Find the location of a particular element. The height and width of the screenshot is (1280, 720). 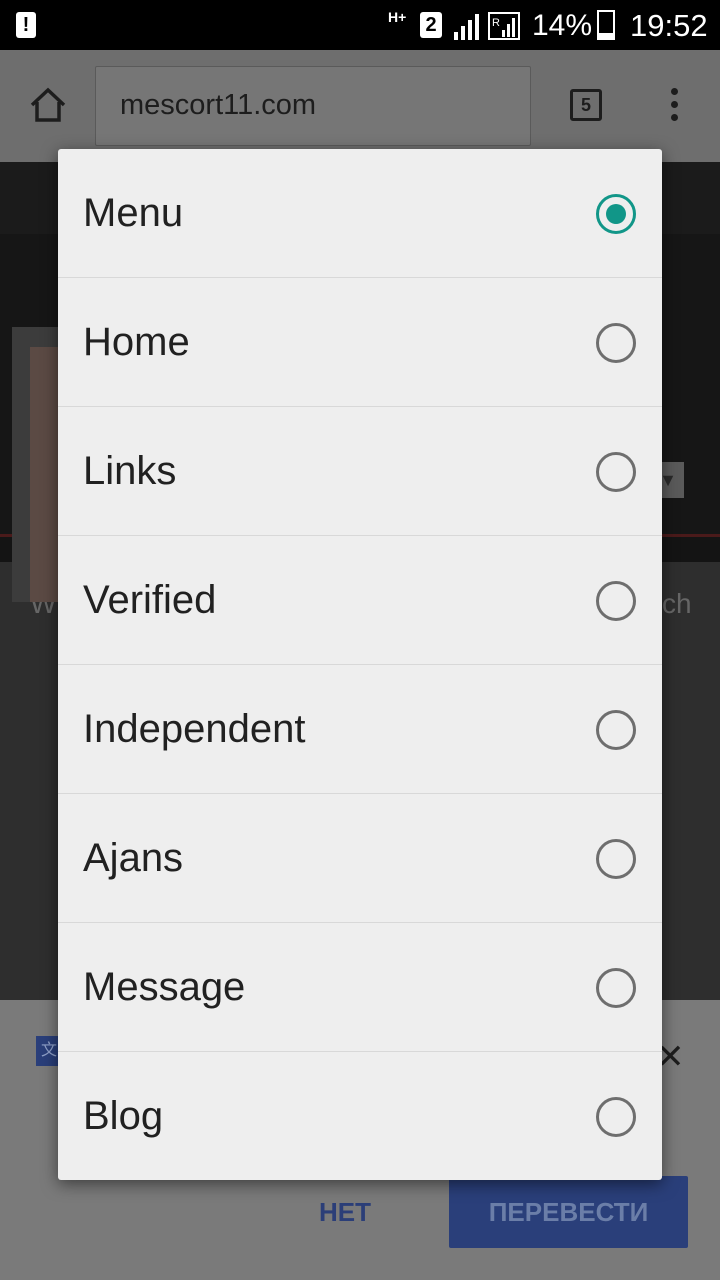

option-label: Independent is located at coordinates (194, 729).